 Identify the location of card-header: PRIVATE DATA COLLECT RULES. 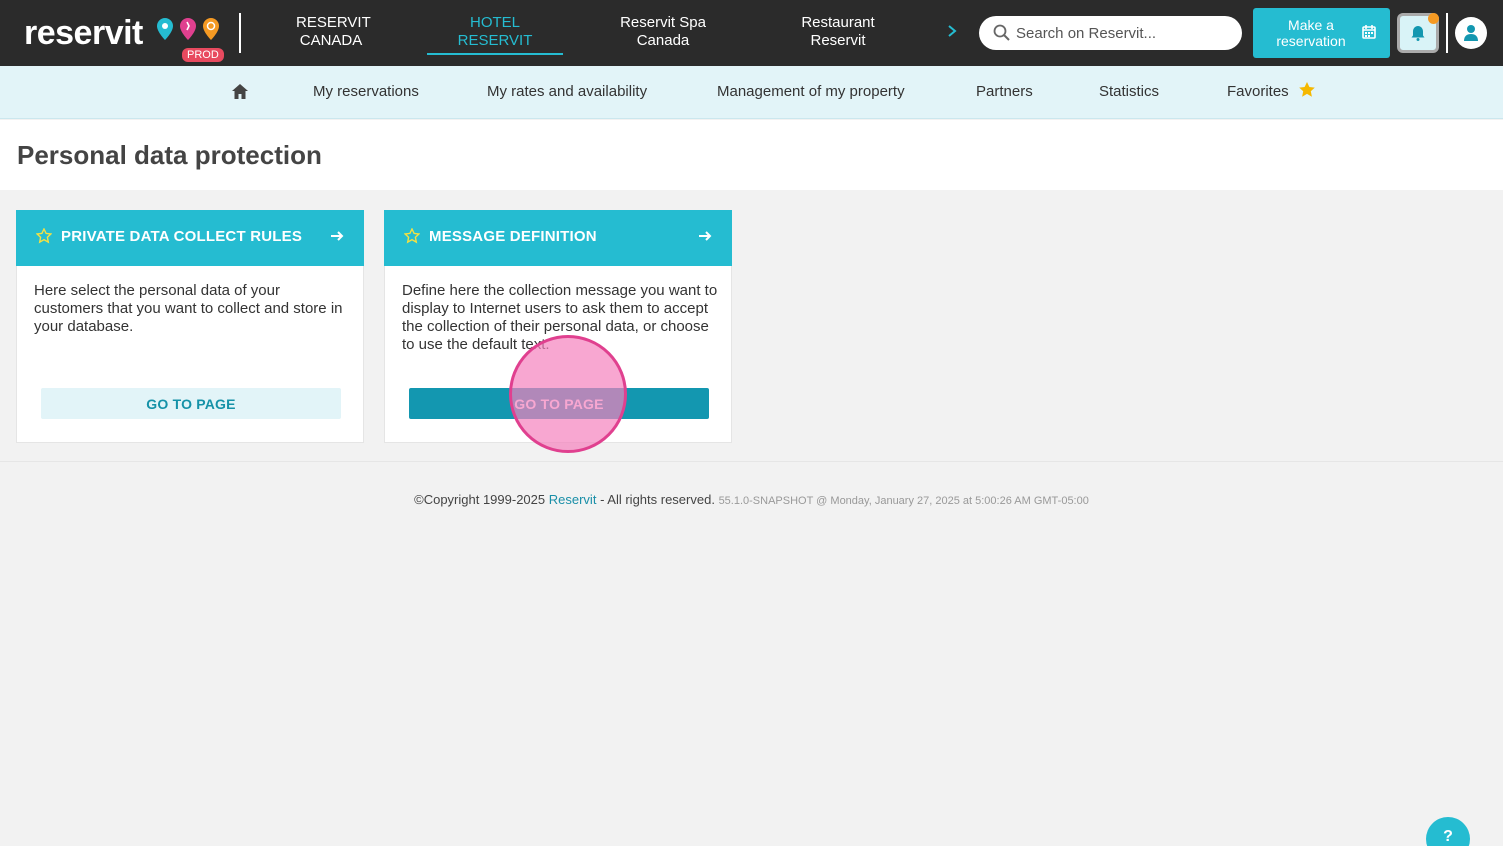
(190, 238).